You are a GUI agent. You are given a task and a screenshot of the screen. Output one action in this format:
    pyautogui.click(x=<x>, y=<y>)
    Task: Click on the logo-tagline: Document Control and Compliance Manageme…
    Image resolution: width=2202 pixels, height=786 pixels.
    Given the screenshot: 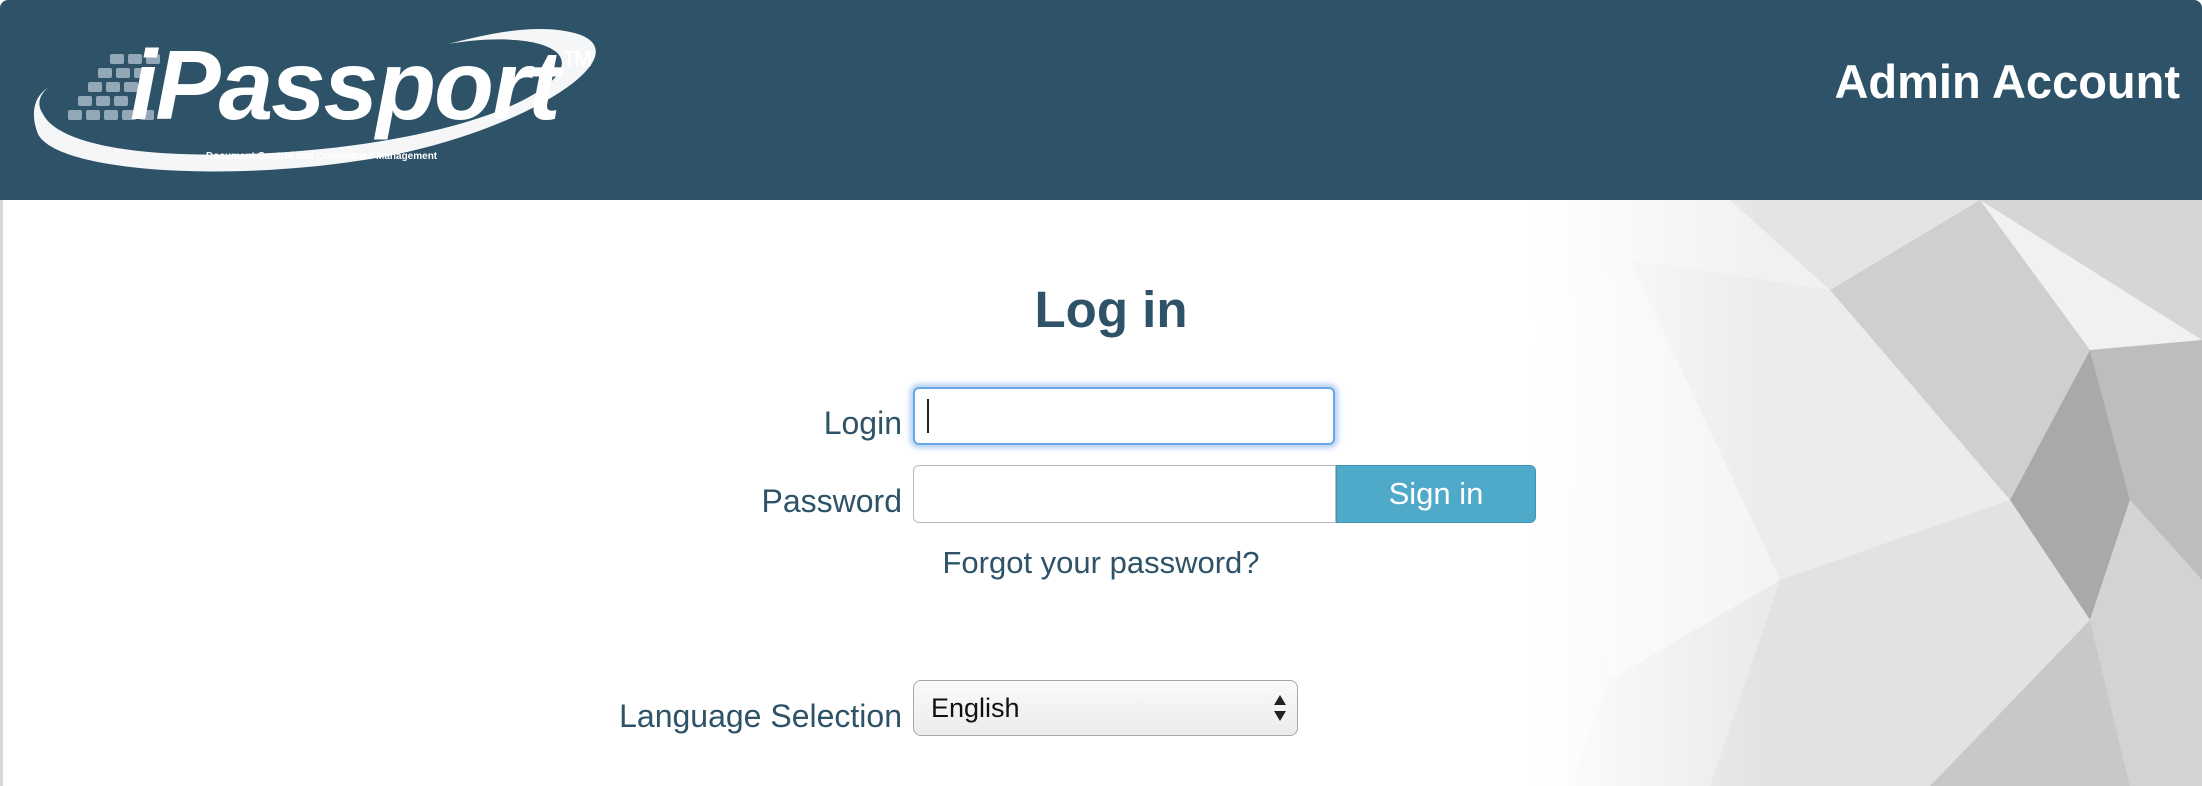 What is the action you would take?
    pyautogui.click(x=322, y=156)
    